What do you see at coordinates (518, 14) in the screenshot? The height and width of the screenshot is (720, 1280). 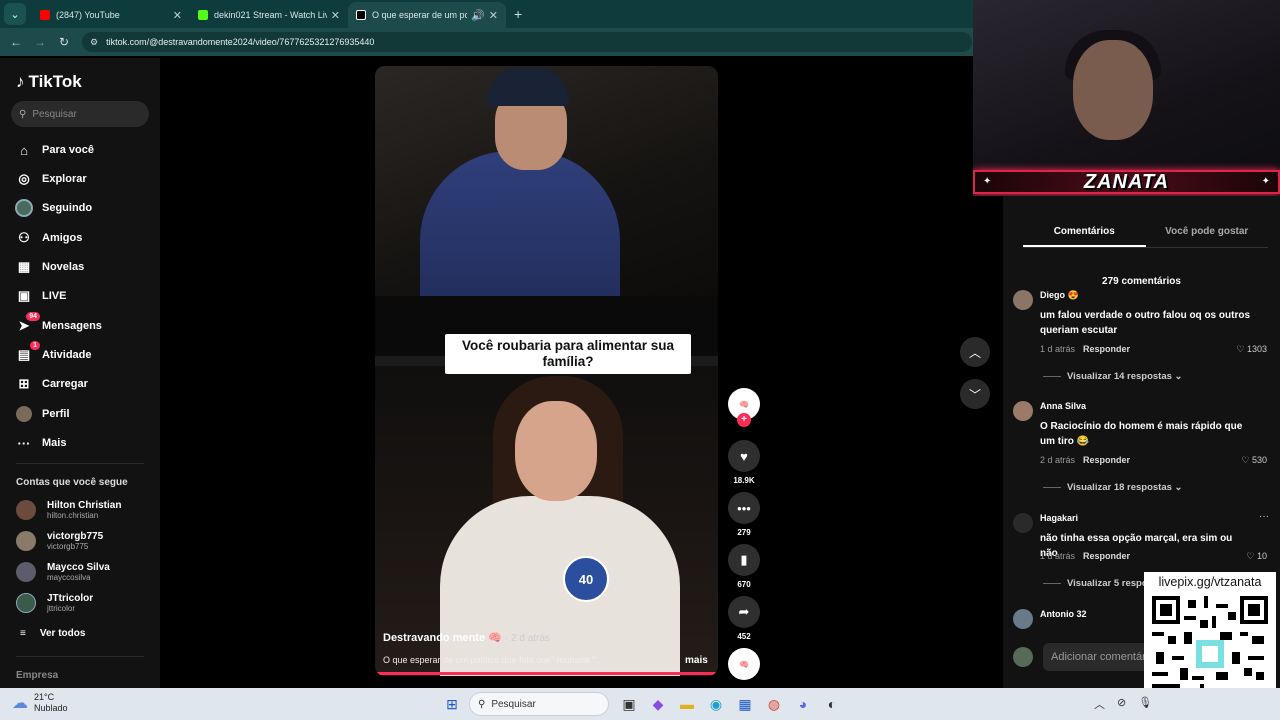 I see `new-tab-button: +` at bounding box center [518, 14].